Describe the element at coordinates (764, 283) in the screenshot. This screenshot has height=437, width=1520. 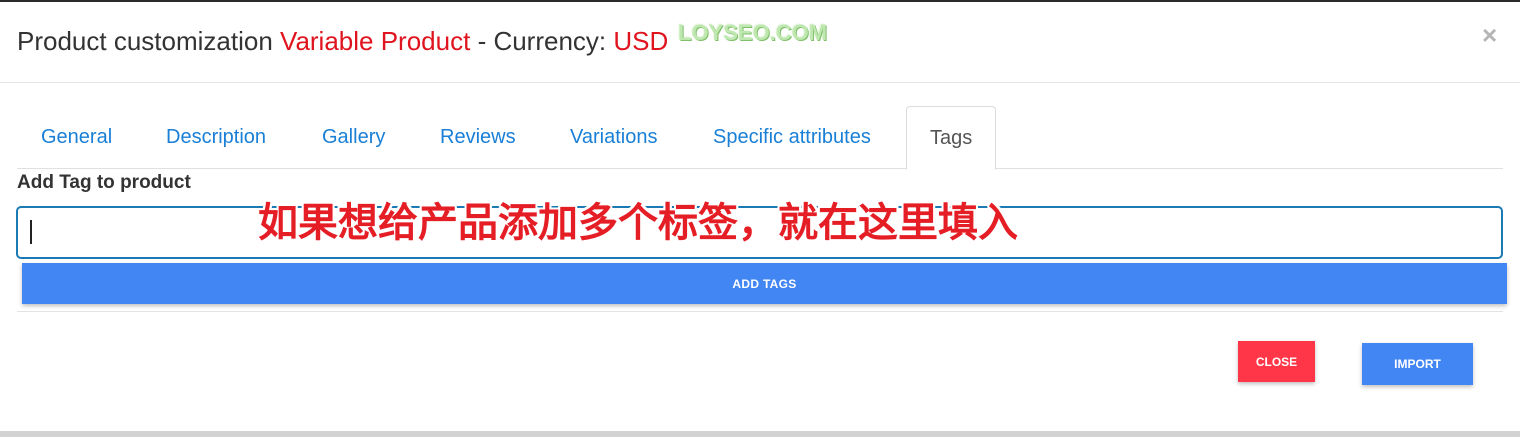
I see `add-tags-button: ADD TAGS` at that location.